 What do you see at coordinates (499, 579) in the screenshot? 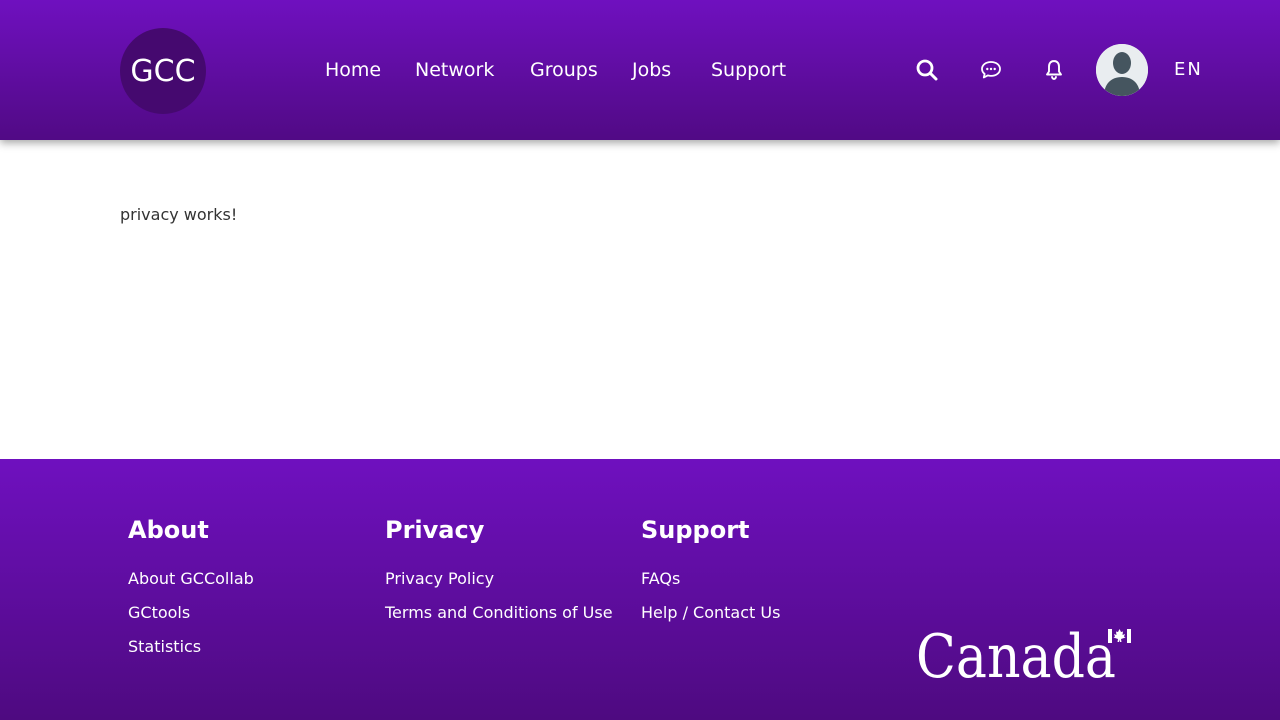
I see `footer-link-privacy-policy: Privacy Policy` at bounding box center [499, 579].